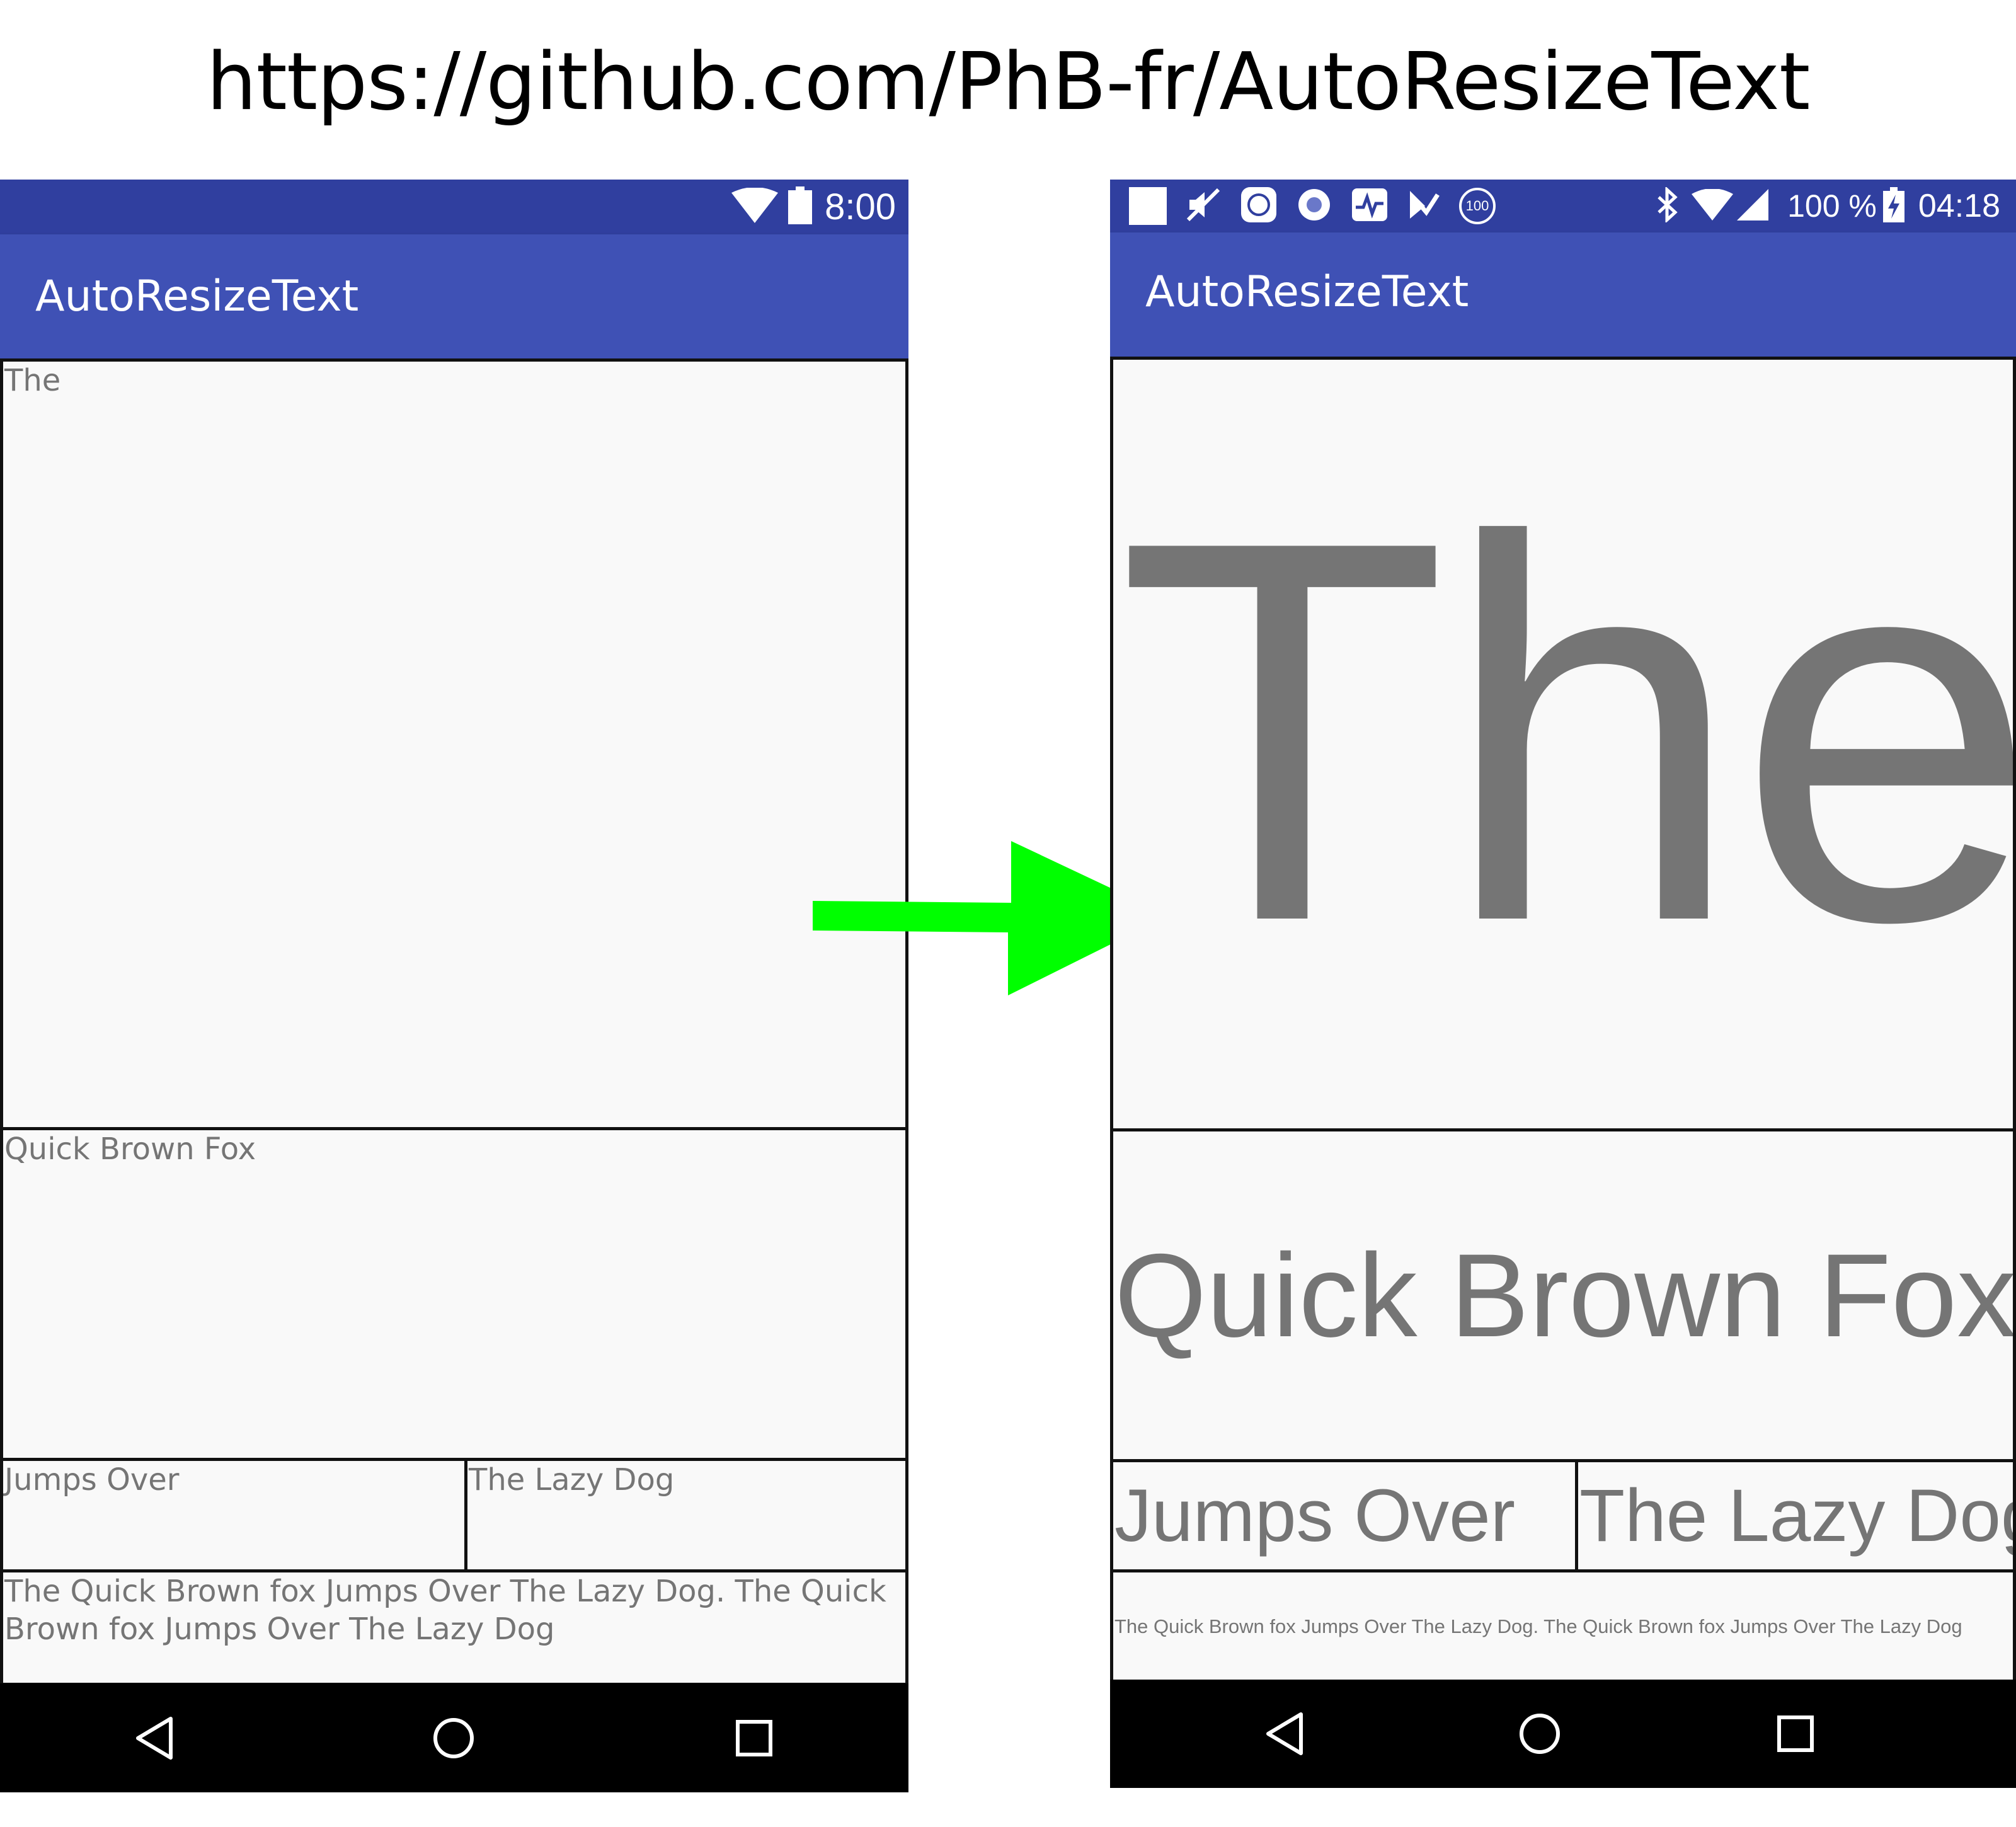 This screenshot has height=1827, width=2016. I want to click on battery-percent: 100 %, so click(1832, 206).